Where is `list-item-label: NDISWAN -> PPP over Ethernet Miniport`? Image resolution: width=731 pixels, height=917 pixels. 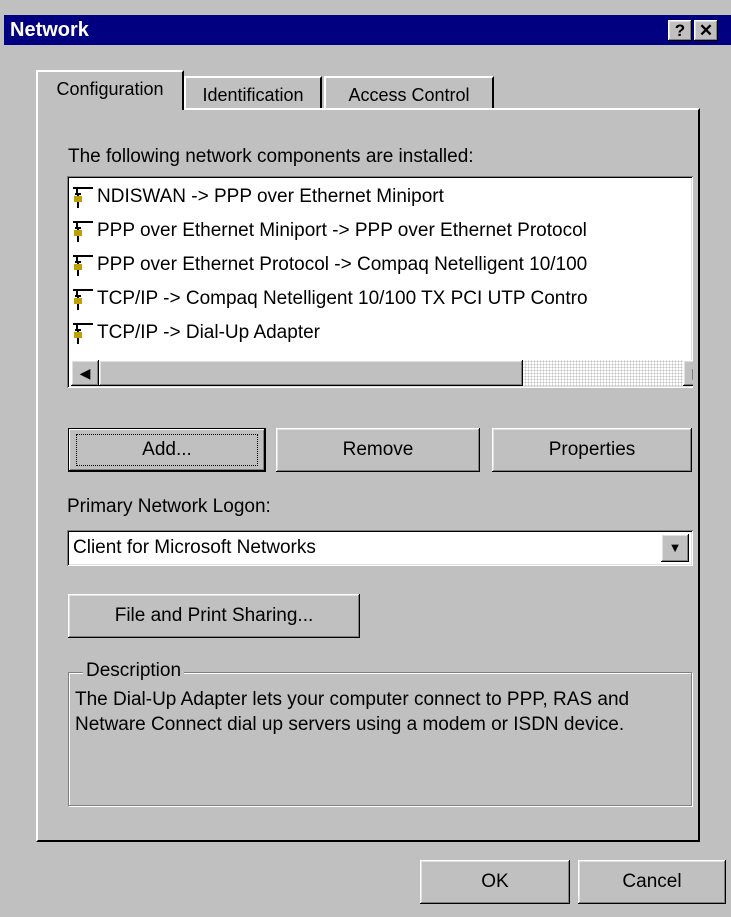
list-item-label: NDISWAN -> PPP over Ethernet Miniport is located at coordinates (270, 196).